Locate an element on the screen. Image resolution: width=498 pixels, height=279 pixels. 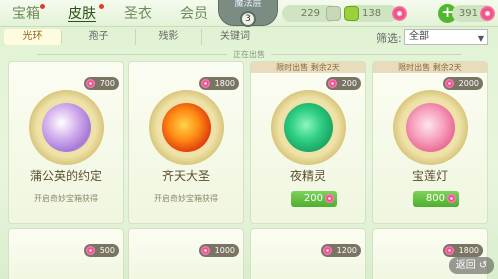
nav-tab-membership: 会员 is located at coordinates (194, 14).